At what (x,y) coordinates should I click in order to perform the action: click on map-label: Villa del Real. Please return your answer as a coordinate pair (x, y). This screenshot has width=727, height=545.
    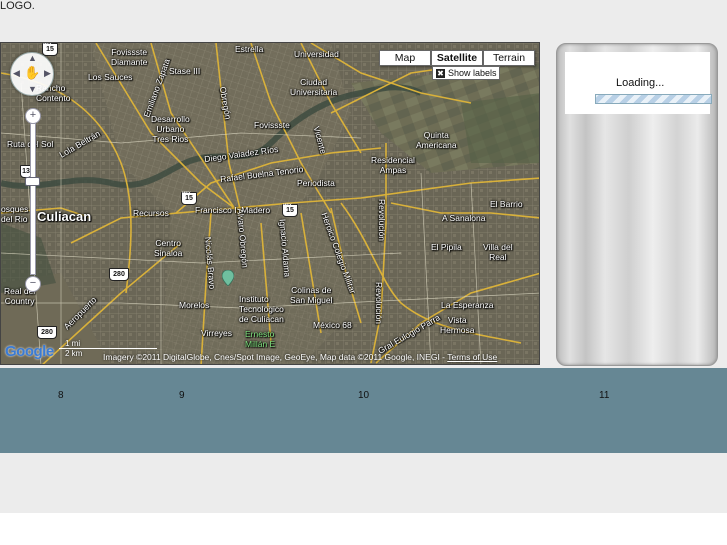
    Looking at the image, I should click on (498, 252).